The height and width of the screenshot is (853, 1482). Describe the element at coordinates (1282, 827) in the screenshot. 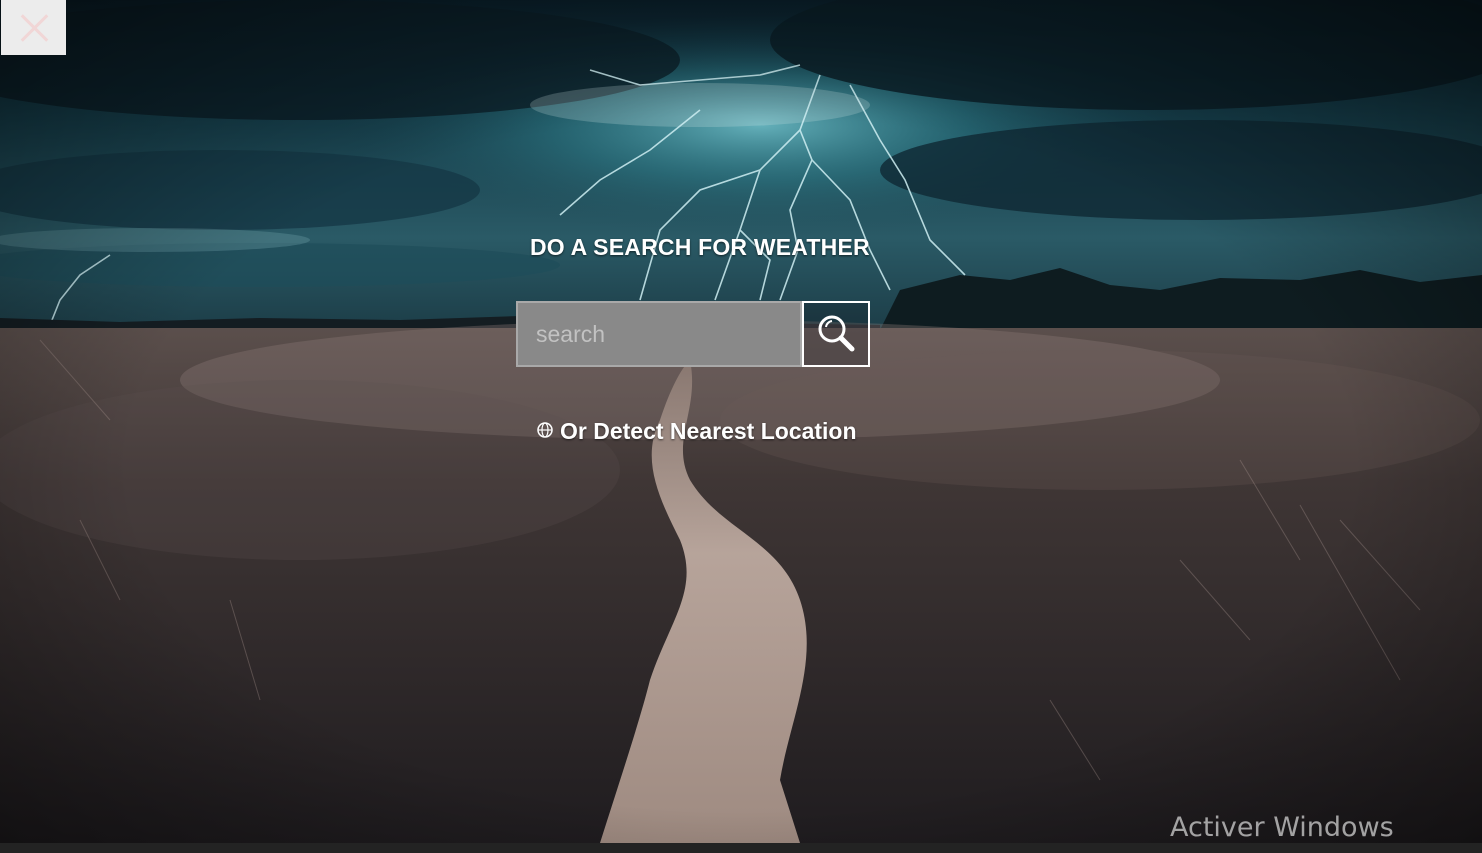

I see `activation-watermark: Activer Windows` at that location.